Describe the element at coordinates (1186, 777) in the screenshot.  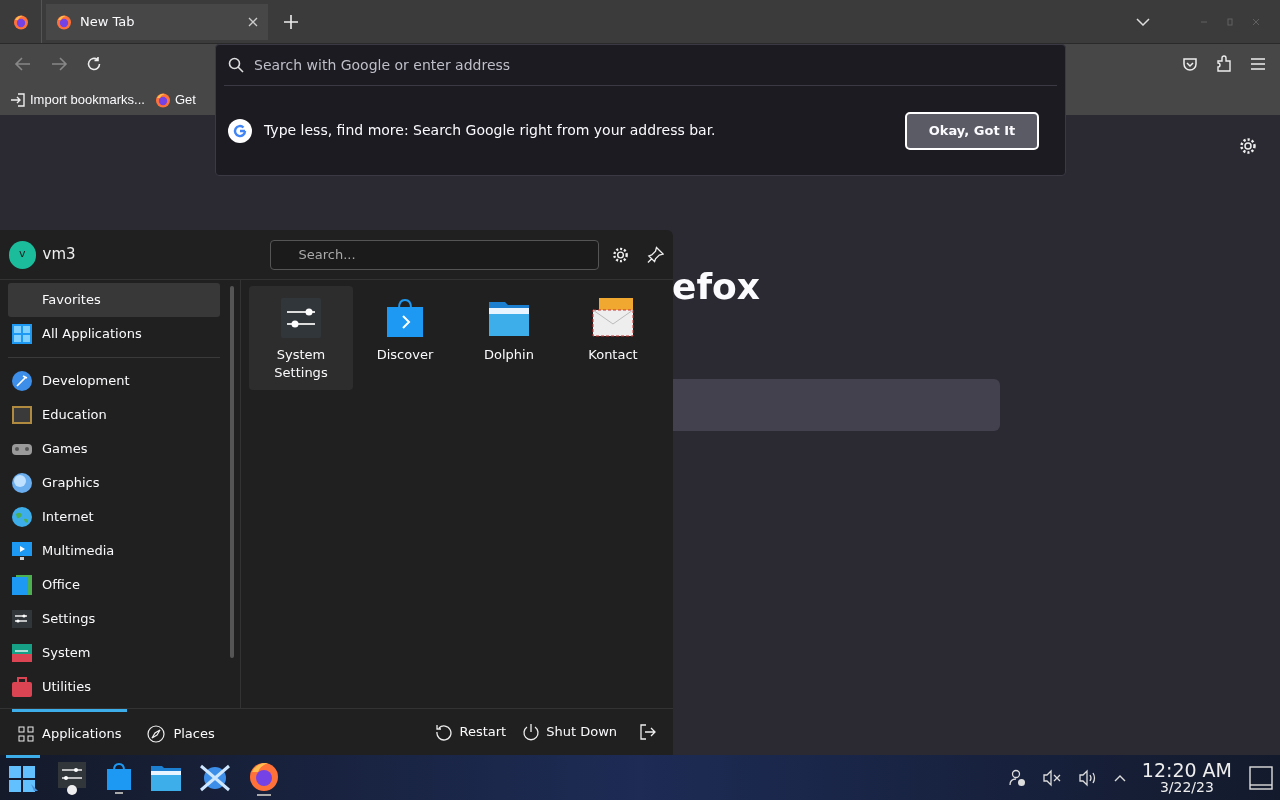
I see `clock: 12:20 AM 3/22/23` at that location.